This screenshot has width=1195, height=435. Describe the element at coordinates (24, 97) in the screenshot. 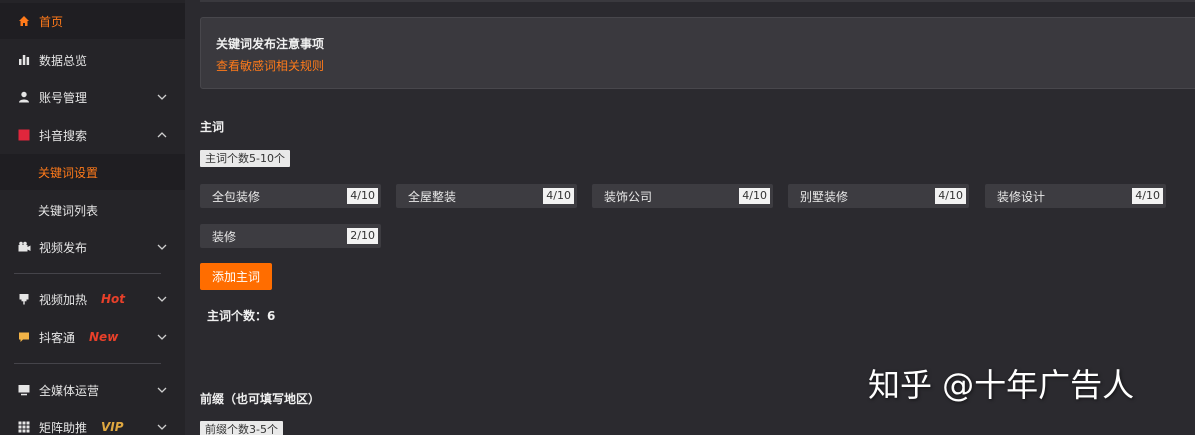

I see `user-icon` at that location.